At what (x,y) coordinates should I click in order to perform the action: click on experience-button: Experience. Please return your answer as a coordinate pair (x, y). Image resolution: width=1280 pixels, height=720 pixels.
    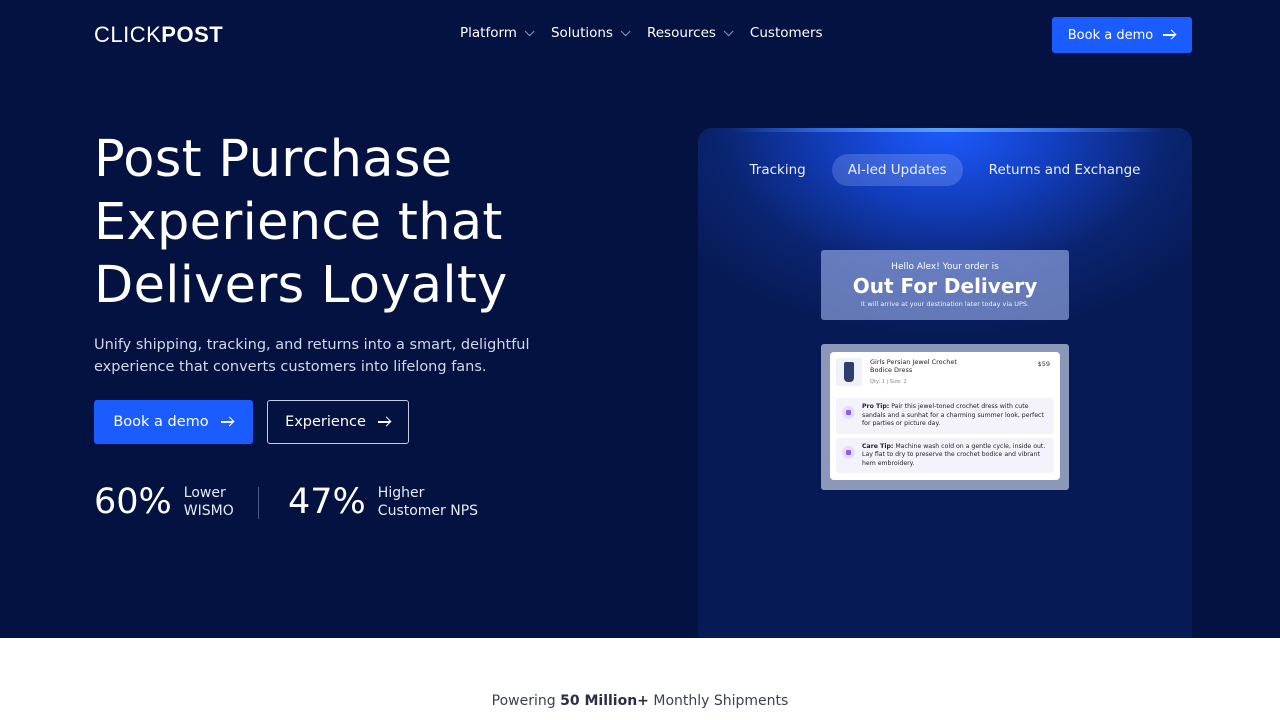
    Looking at the image, I should click on (338, 422).